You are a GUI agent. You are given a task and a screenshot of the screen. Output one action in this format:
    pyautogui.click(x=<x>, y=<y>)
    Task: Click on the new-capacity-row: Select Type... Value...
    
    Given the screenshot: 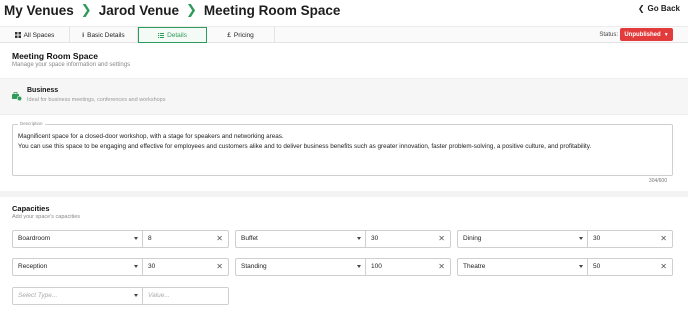 What is the action you would take?
    pyautogui.click(x=120, y=296)
    